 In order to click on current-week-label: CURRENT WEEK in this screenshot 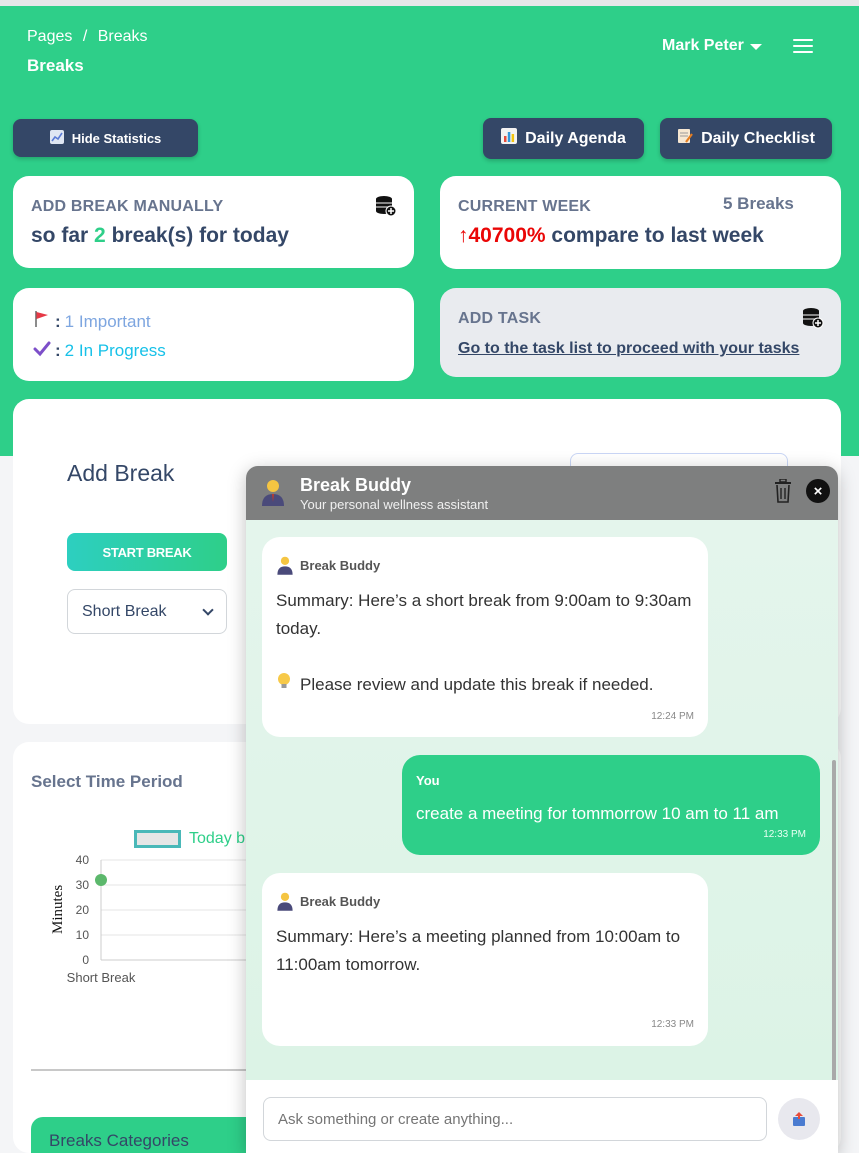, I will do `click(525, 206)`.